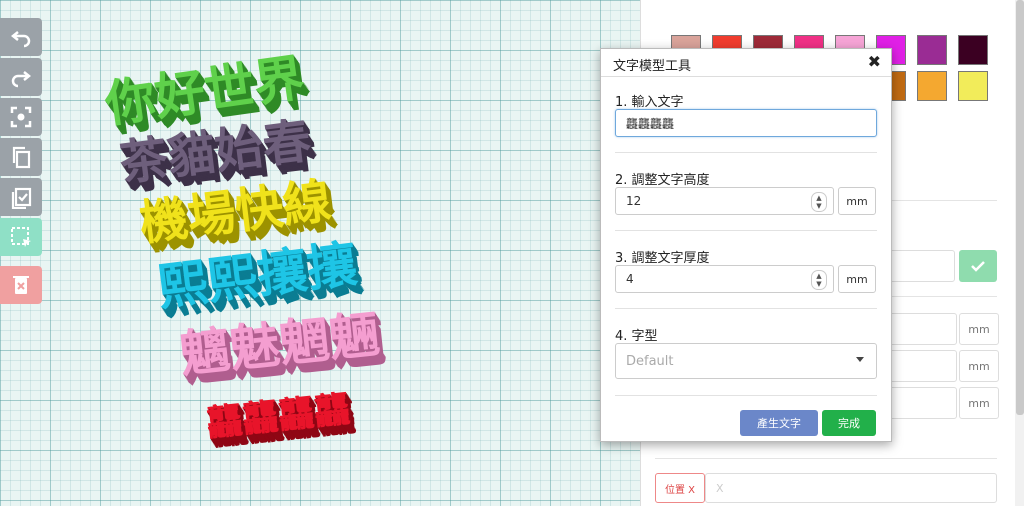 This screenshot has height=506, width=1024. Describe the element at coordinates (857, 279) in the screenshot. I see `thickness-unit: mm` at that location.